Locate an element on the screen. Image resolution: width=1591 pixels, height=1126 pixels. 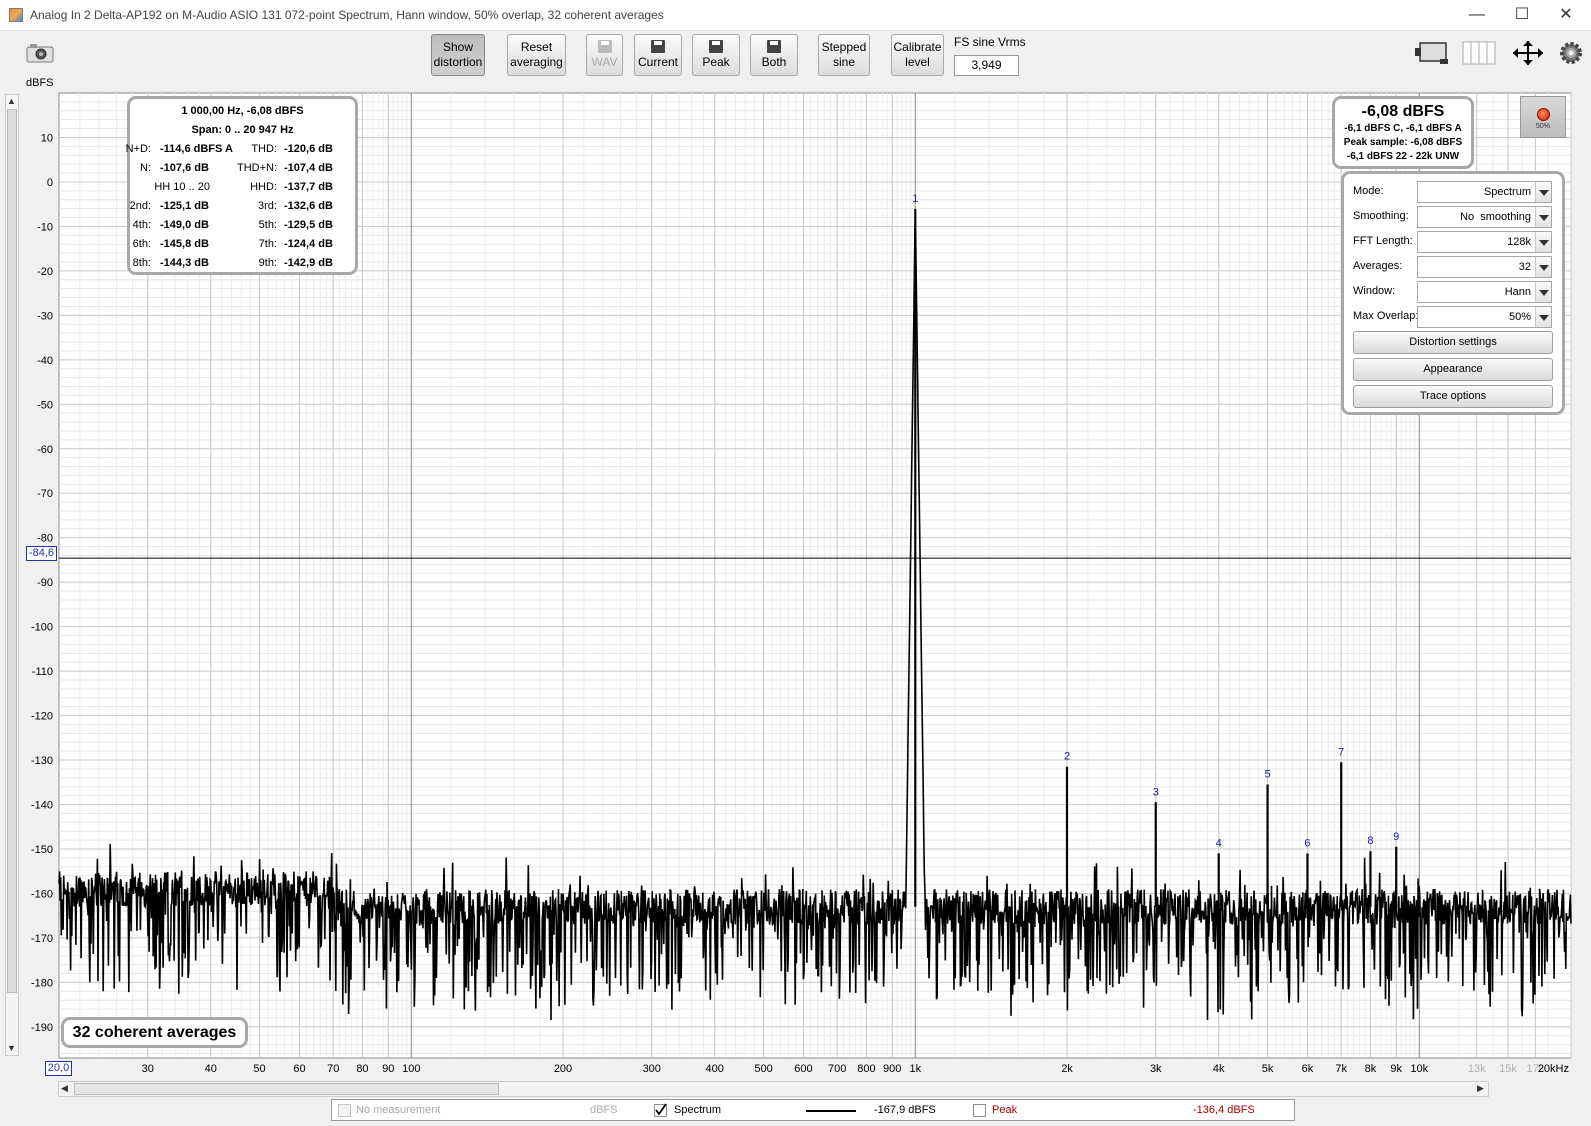
x-tick-label: 1k is located at coordinates (915, 1069).